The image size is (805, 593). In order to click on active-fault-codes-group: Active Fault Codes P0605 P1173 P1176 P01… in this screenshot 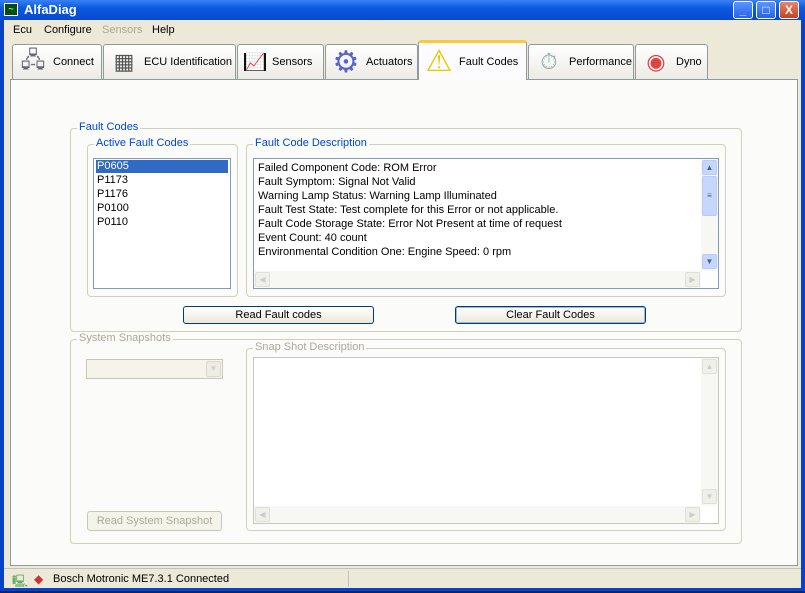, I will do `click(162, 217)`.